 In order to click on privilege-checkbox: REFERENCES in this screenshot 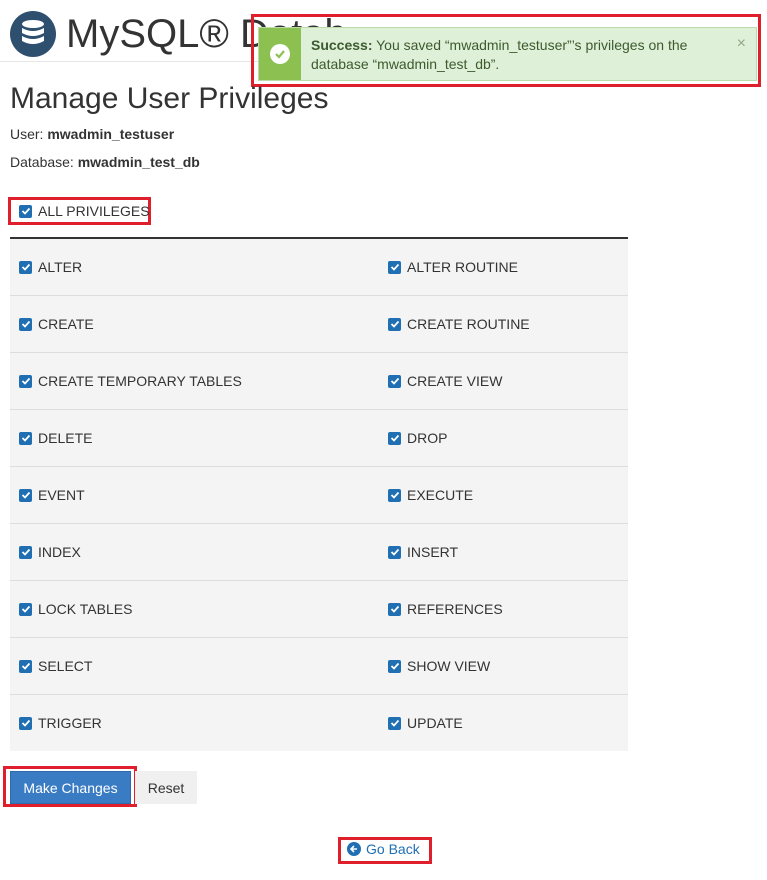, I will do `click(441, 609)`.